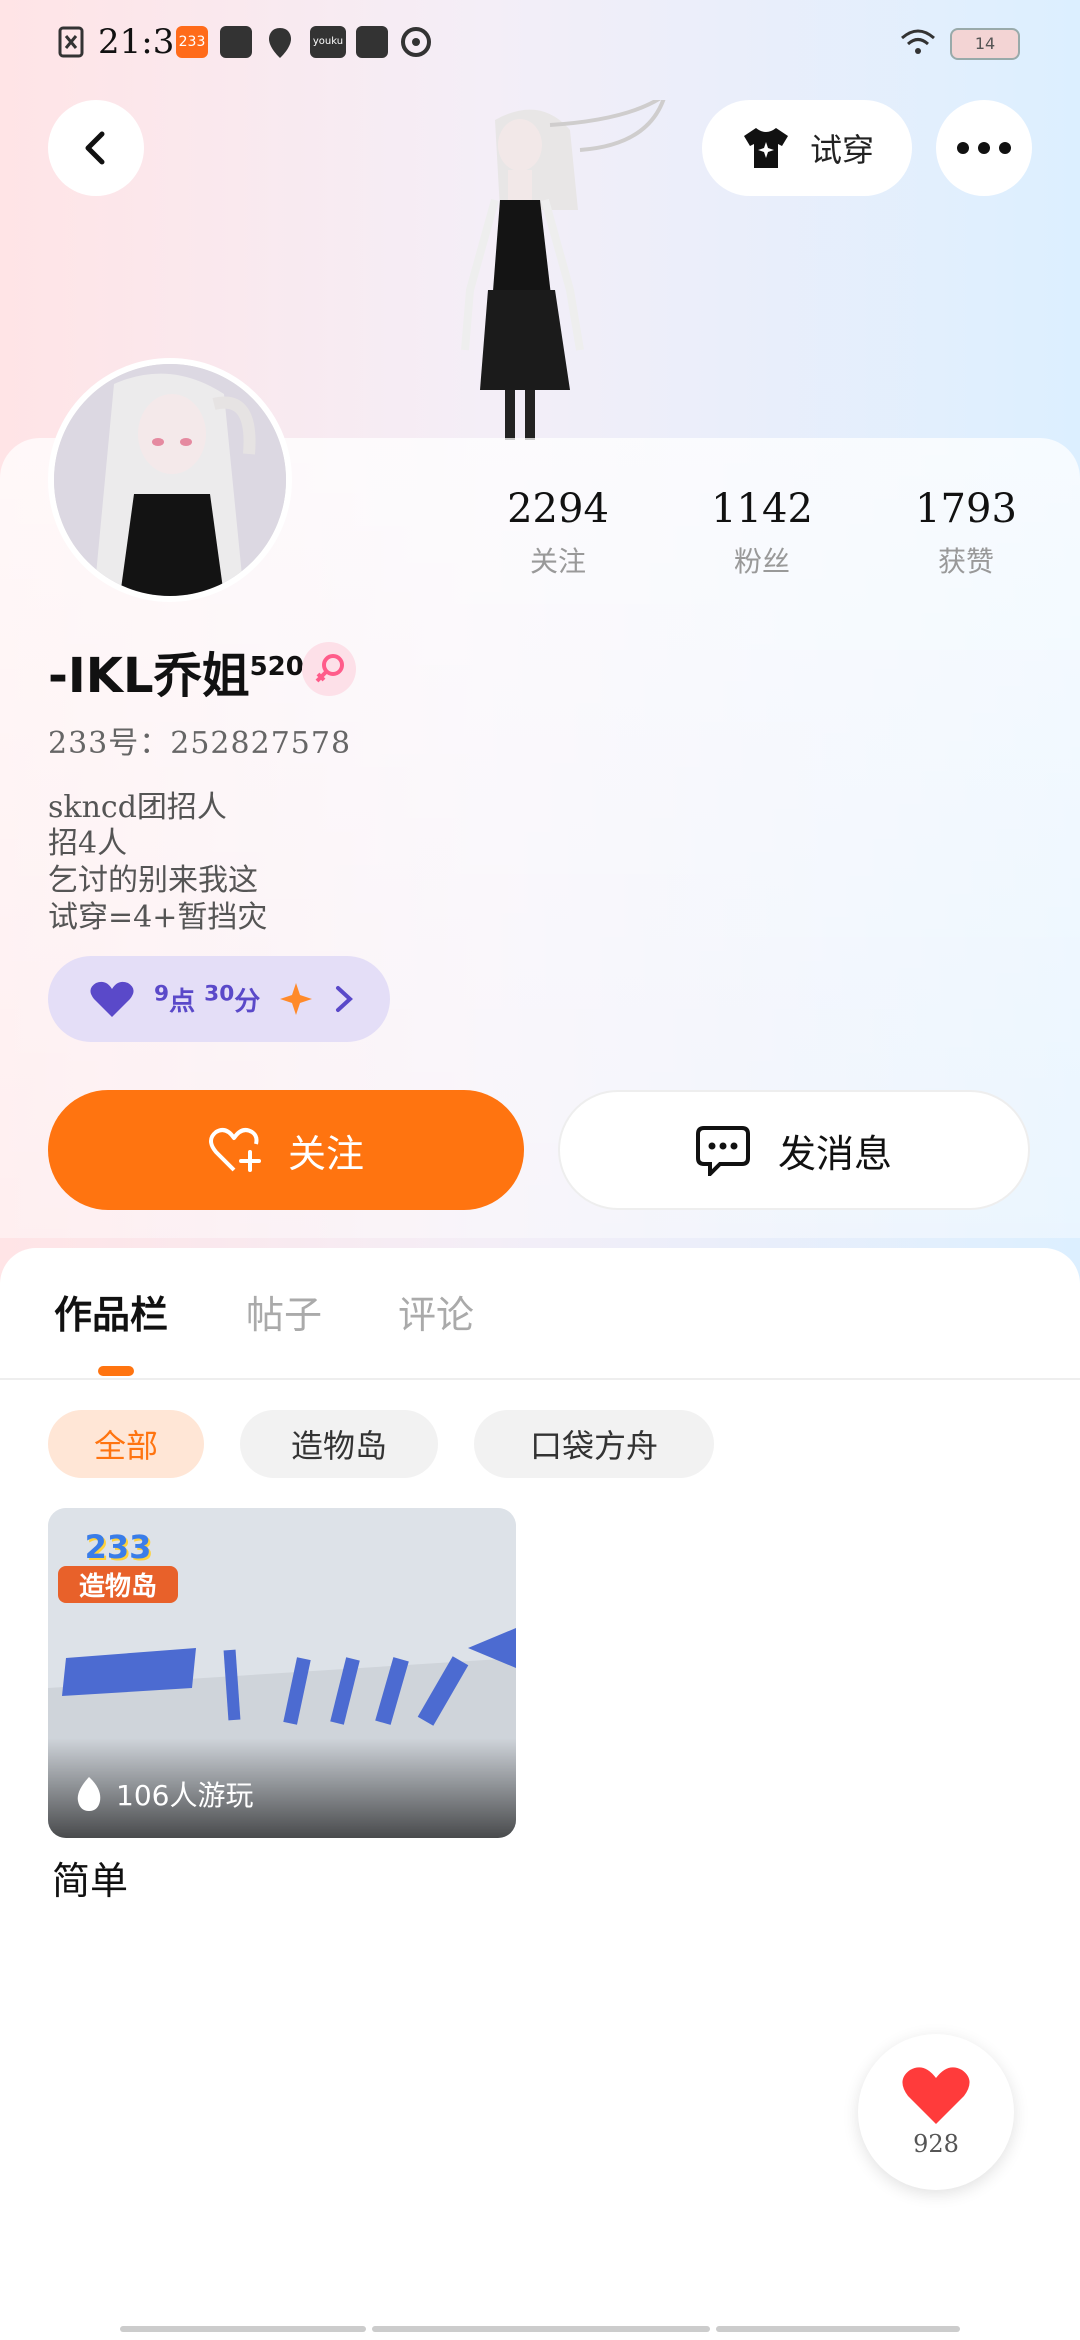 The height and width of the screenshot is (2340, 1080). I want to click on username: -IKL乔姐520, so click(176, 671).